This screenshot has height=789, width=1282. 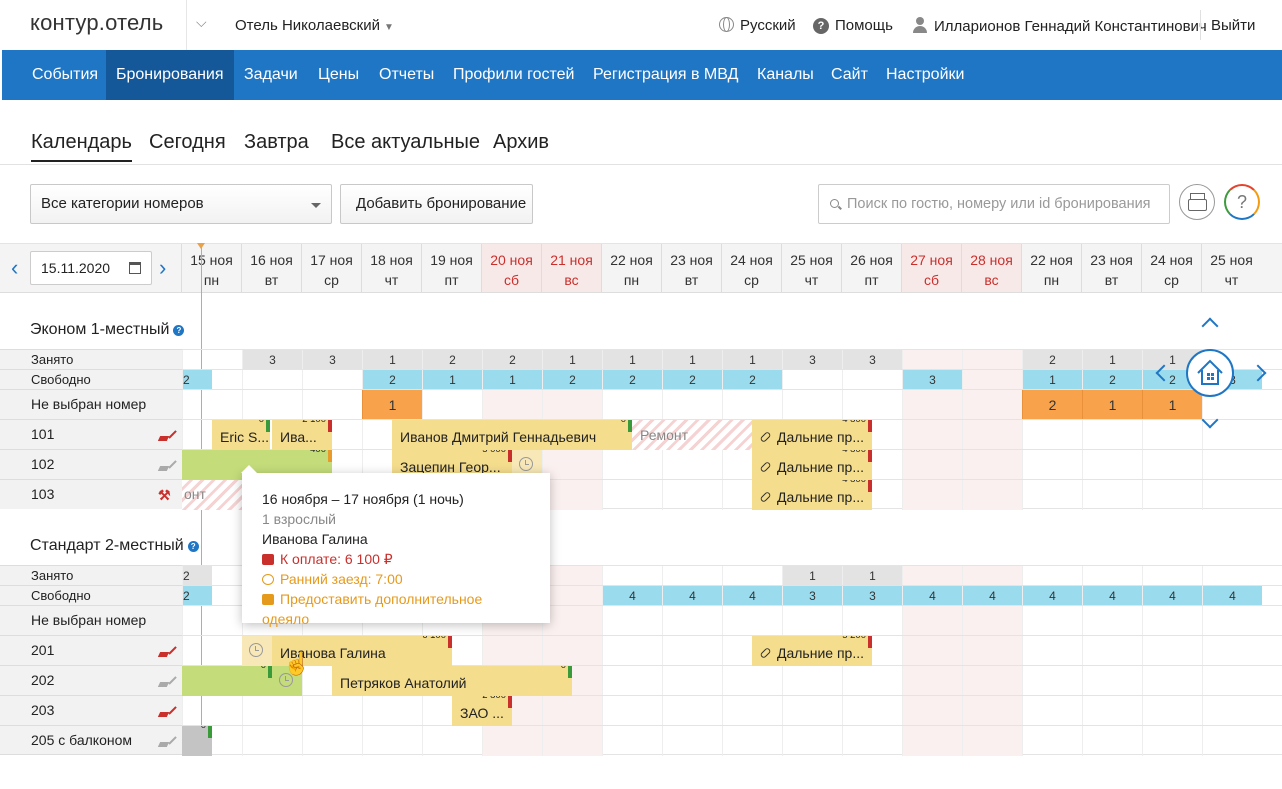 What do you see at coordinates (181, 204) in the screenshot?
I see `room-category-select: Все категории номеров` at bounding box center [181, 204].